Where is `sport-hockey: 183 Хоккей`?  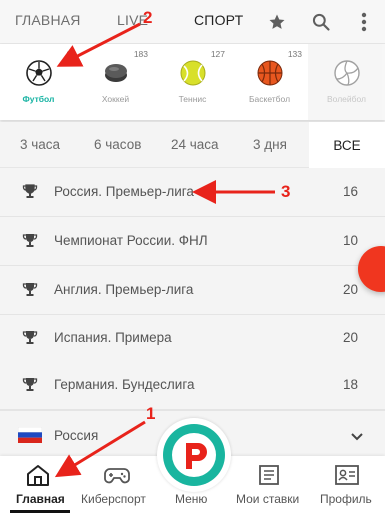
sport-hockey: 183 Хоккей is located at coordinates (115, 82).